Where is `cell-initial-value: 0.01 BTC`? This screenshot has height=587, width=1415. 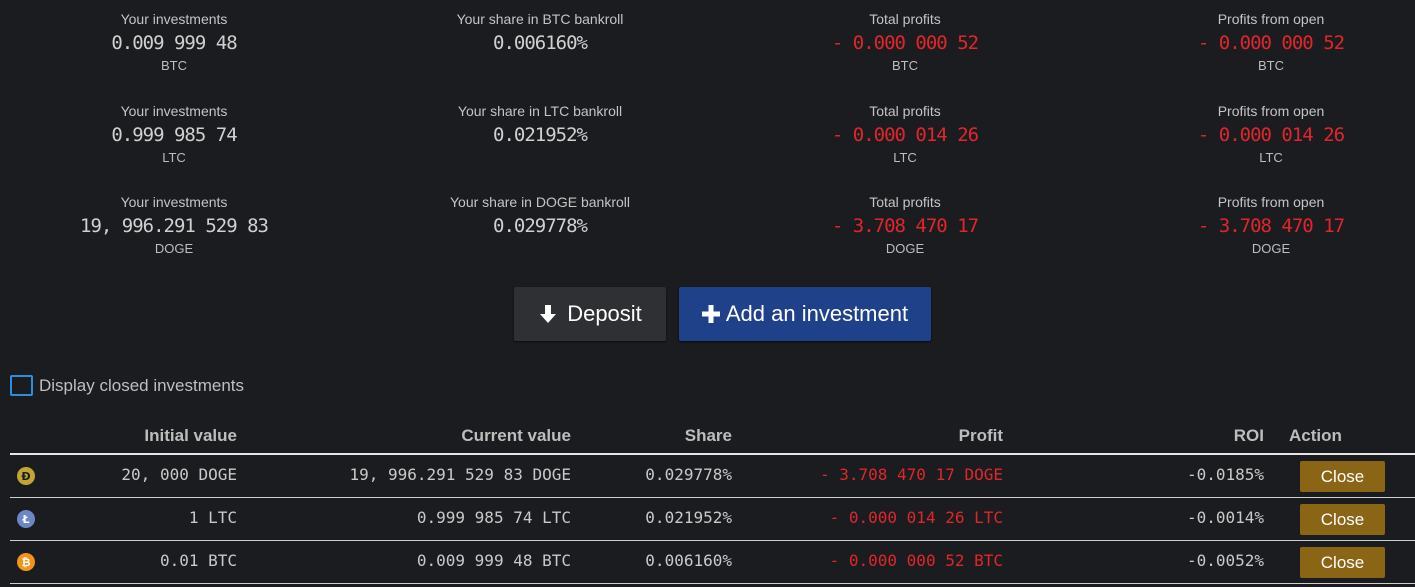 cell-initial-value: 0.01 BTC is located at coordinates (198, 560).